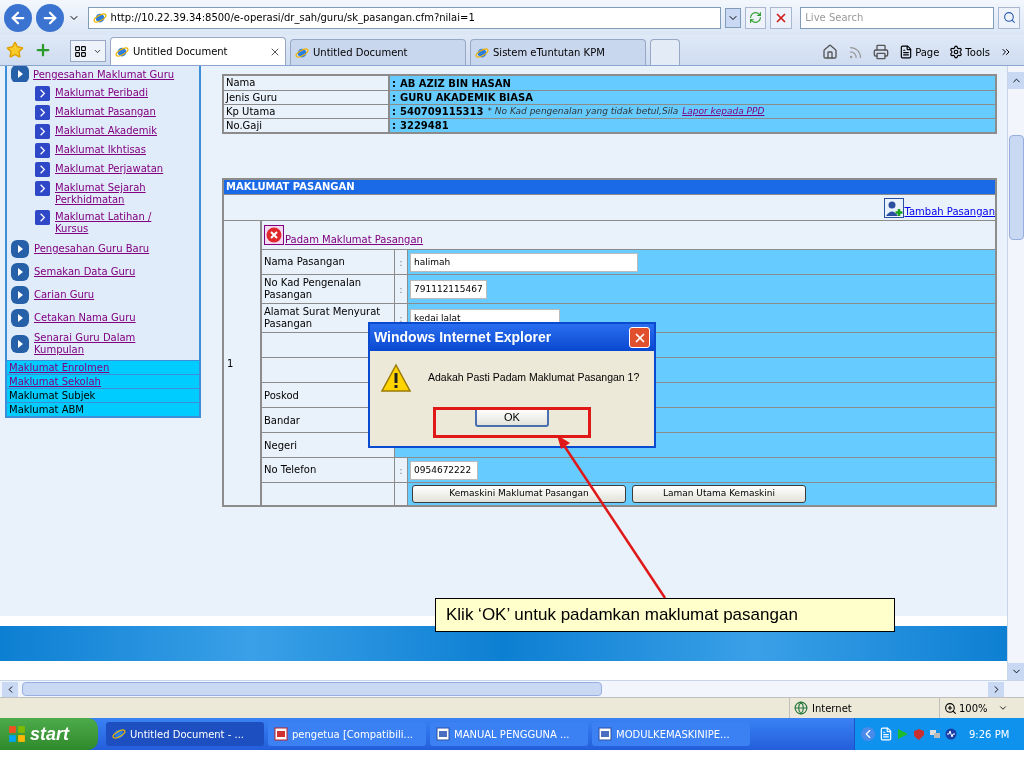 This screenshot has height=768, width=1024. I want to click on delete-icon, so click(274, 235).